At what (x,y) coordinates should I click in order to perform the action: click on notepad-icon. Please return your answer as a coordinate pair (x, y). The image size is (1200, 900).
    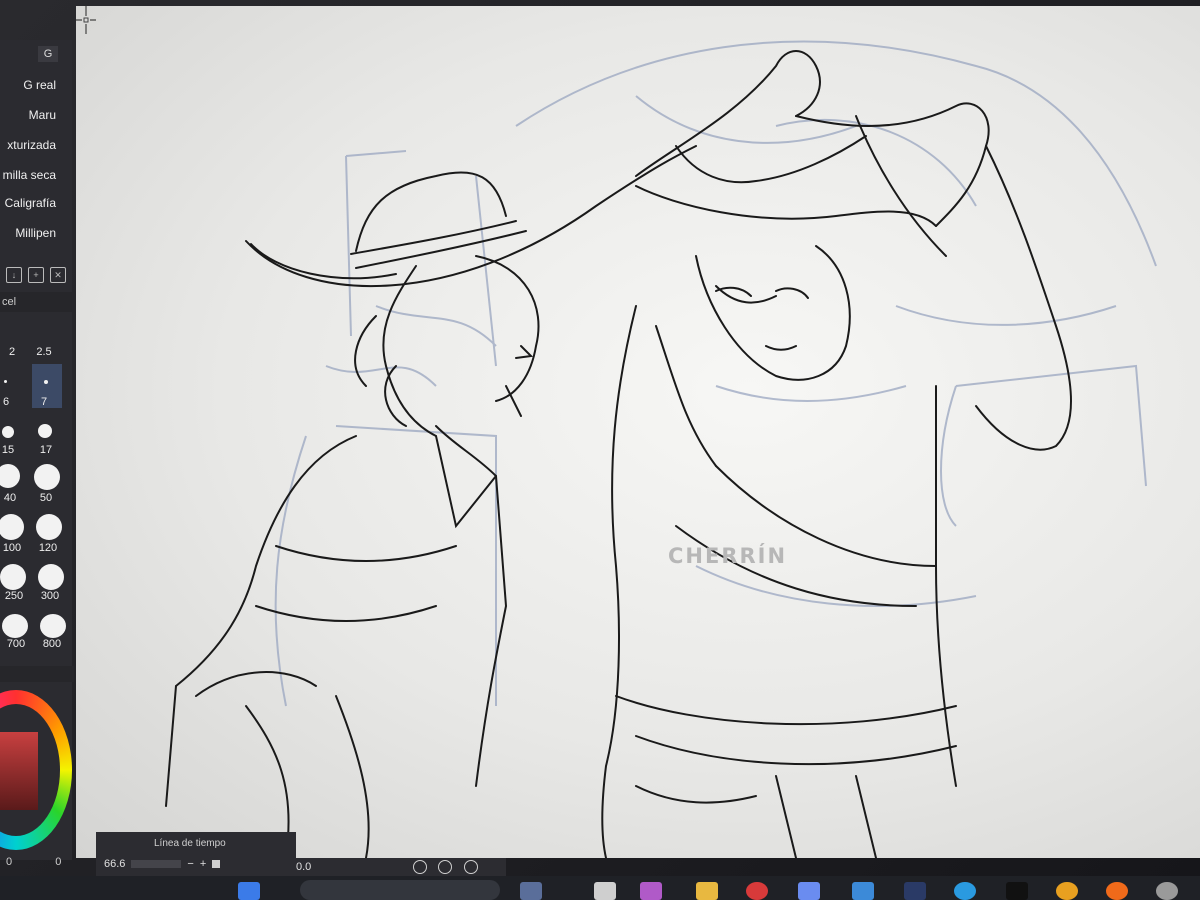
    Looking at the image, I should click on (605, 891).